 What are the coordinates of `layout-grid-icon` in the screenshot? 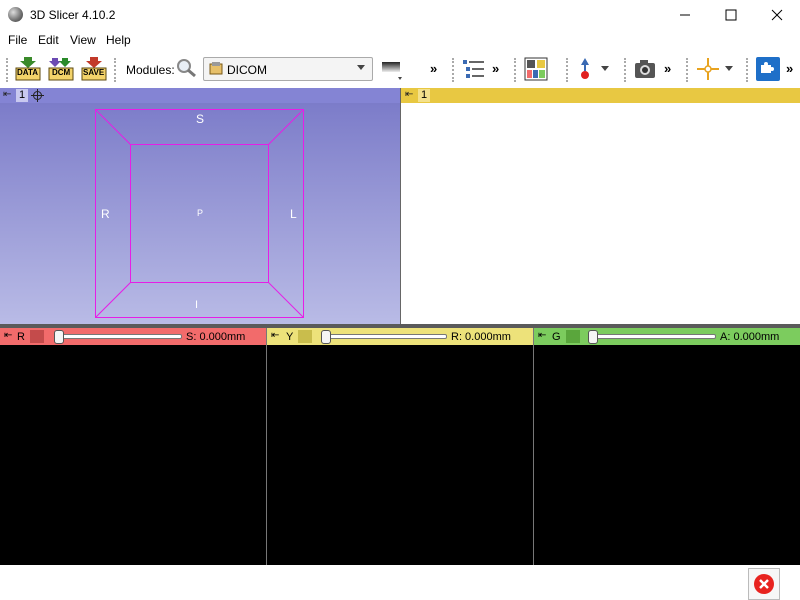 It's located at (536, 69).